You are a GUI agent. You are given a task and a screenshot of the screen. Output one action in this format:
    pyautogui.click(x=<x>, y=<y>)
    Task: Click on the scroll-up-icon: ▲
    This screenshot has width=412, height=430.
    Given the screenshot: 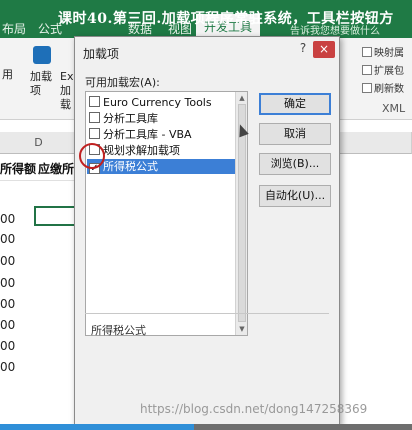 What is the action you would take?
    pyautogui.click(x=242, y=98)
    